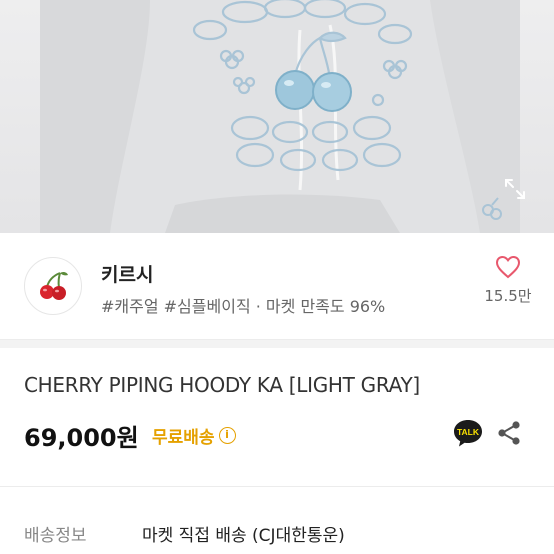  I want to click on divider-line, so click(277, 486).